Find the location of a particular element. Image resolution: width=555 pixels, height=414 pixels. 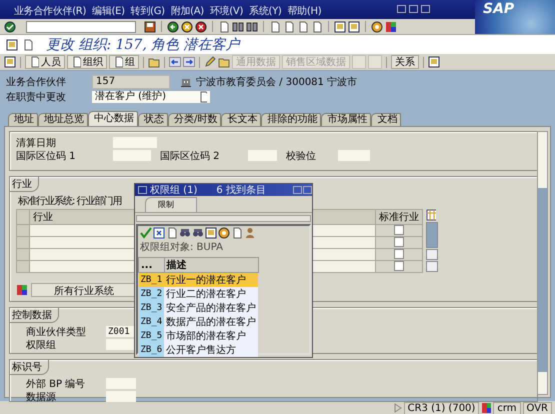

list-row: ZB_2 行业二的潜在客户 is located at coordinates (198, 294).